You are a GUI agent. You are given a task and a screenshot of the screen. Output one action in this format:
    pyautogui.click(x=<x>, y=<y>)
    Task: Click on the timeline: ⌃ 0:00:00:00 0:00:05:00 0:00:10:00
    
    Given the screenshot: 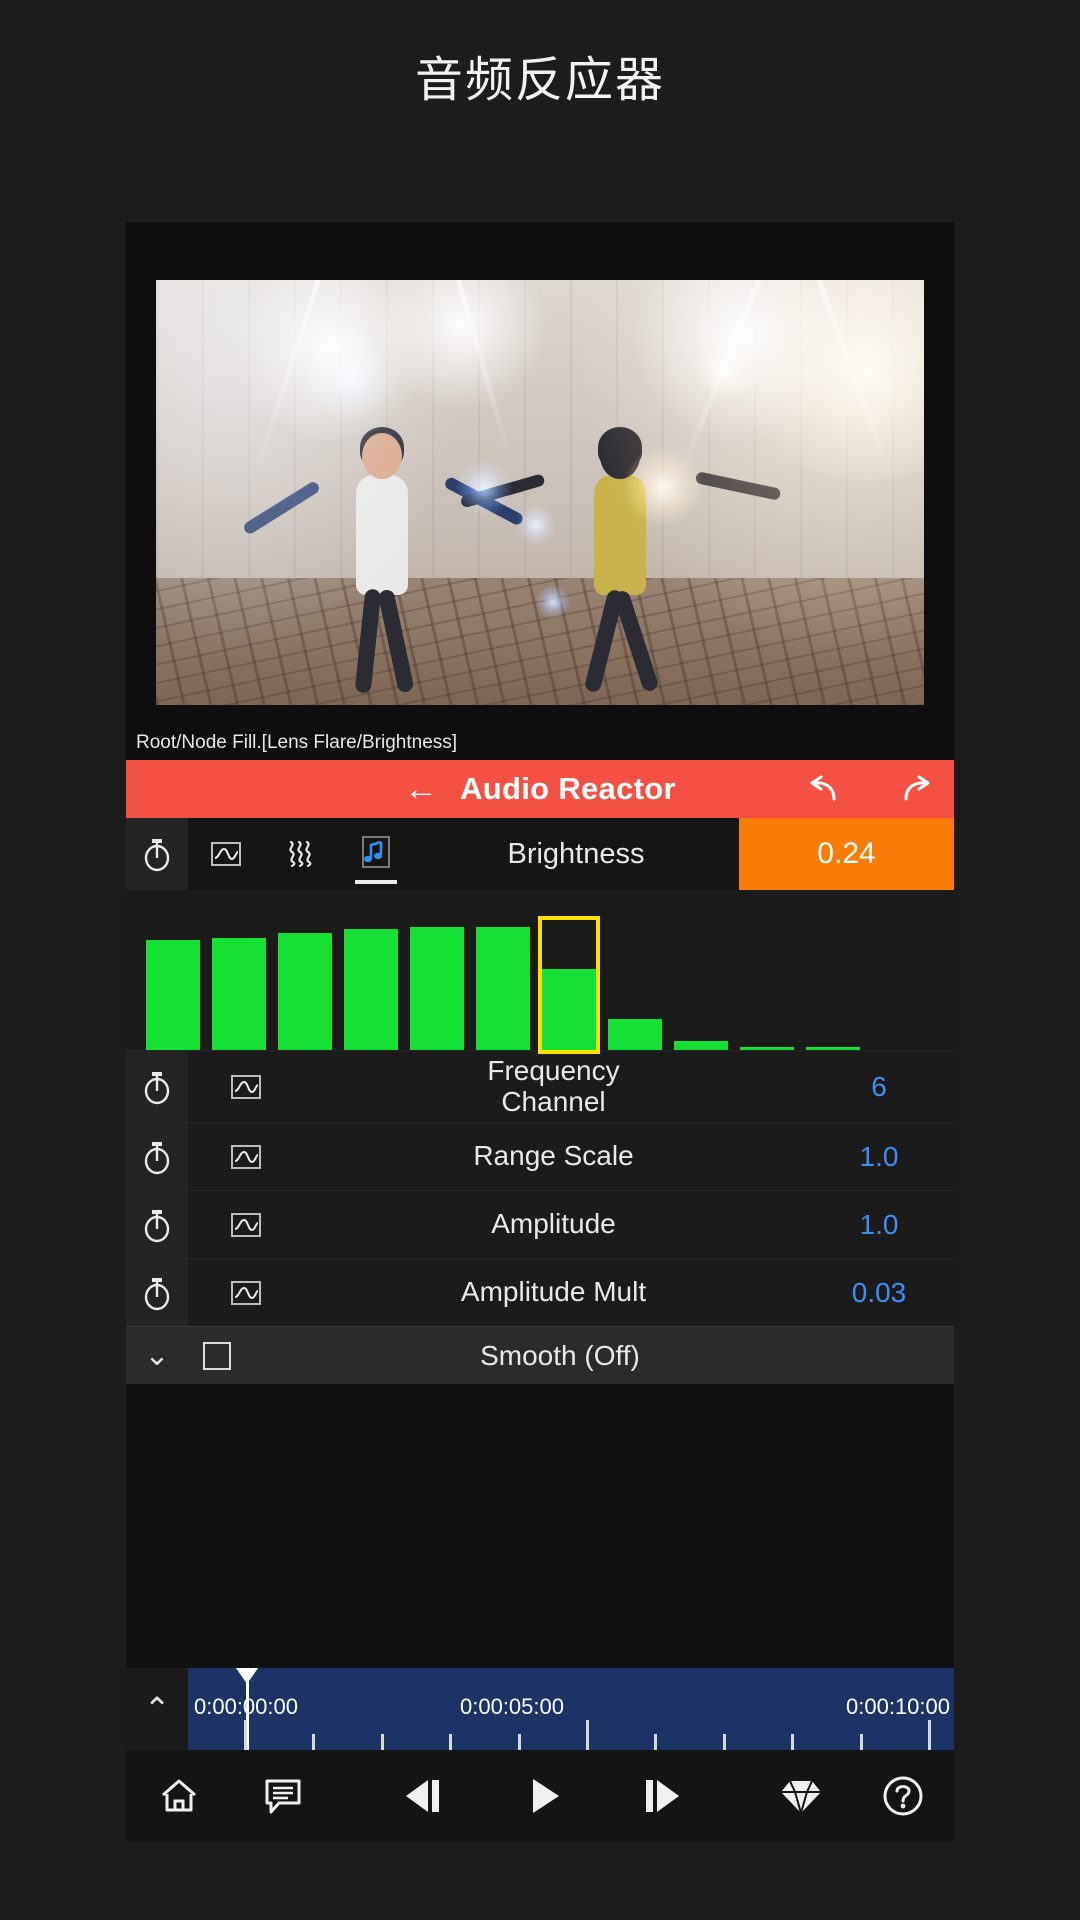 What is the action you would take?
    pyautogui.click(x=540, y=1709)
    